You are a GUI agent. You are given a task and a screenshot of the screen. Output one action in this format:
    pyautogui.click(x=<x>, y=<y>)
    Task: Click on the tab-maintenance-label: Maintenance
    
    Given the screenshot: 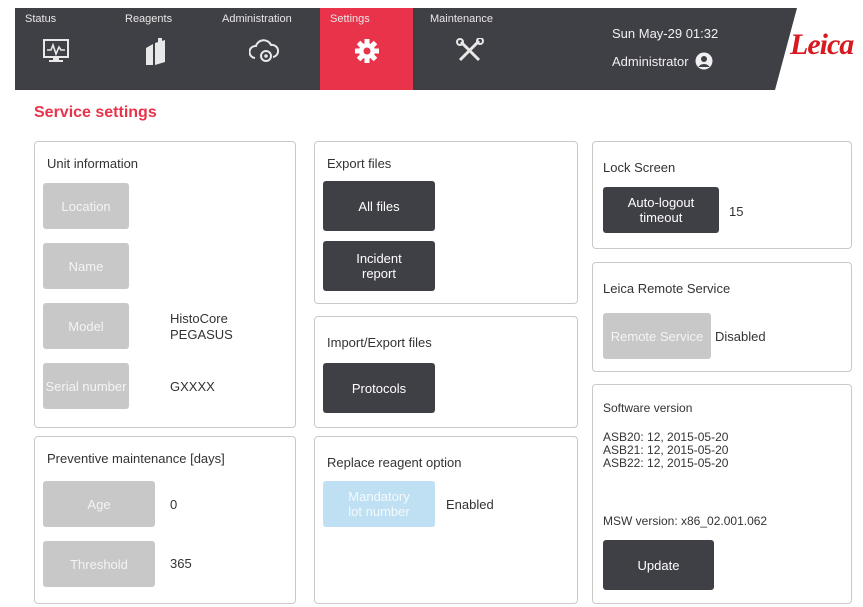 What is the action you would take?
    pyautogui.click(x=461, y=19)
    